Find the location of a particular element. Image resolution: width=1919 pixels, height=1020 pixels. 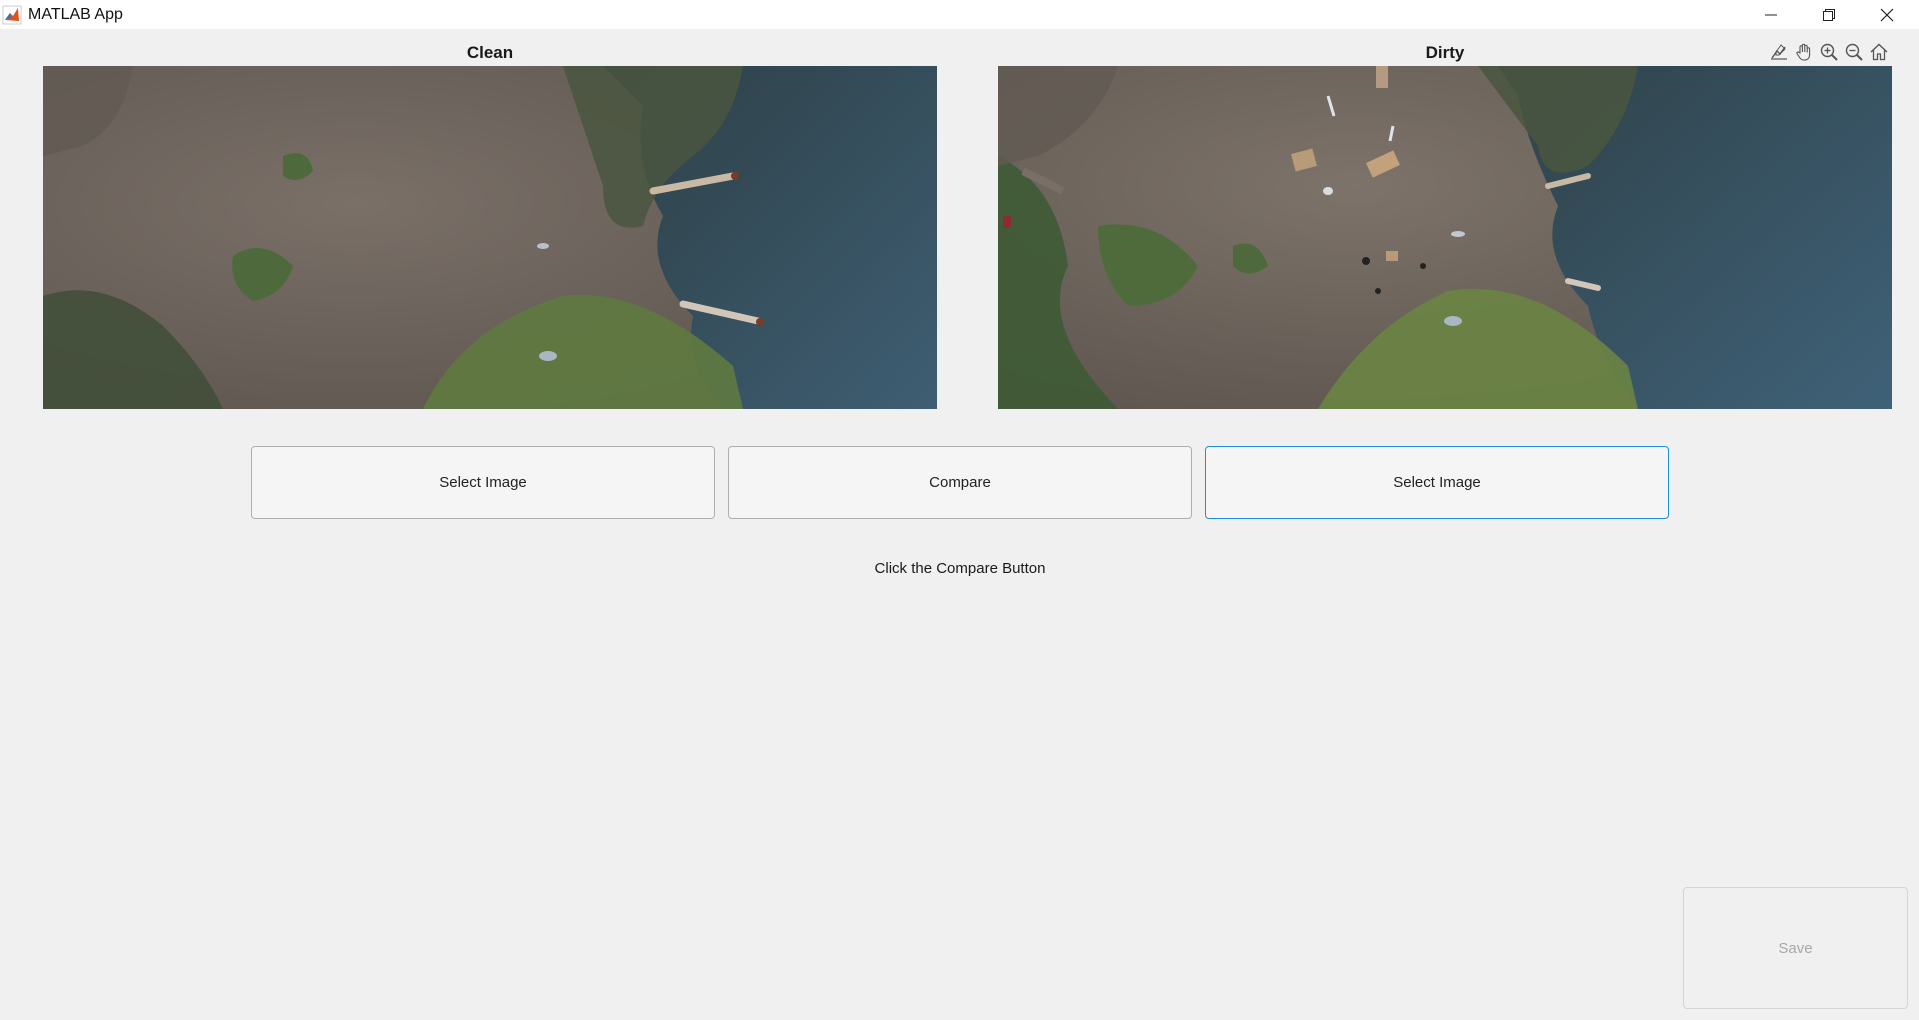

window-title: MATLAB App is located at coordinates (75, 14).